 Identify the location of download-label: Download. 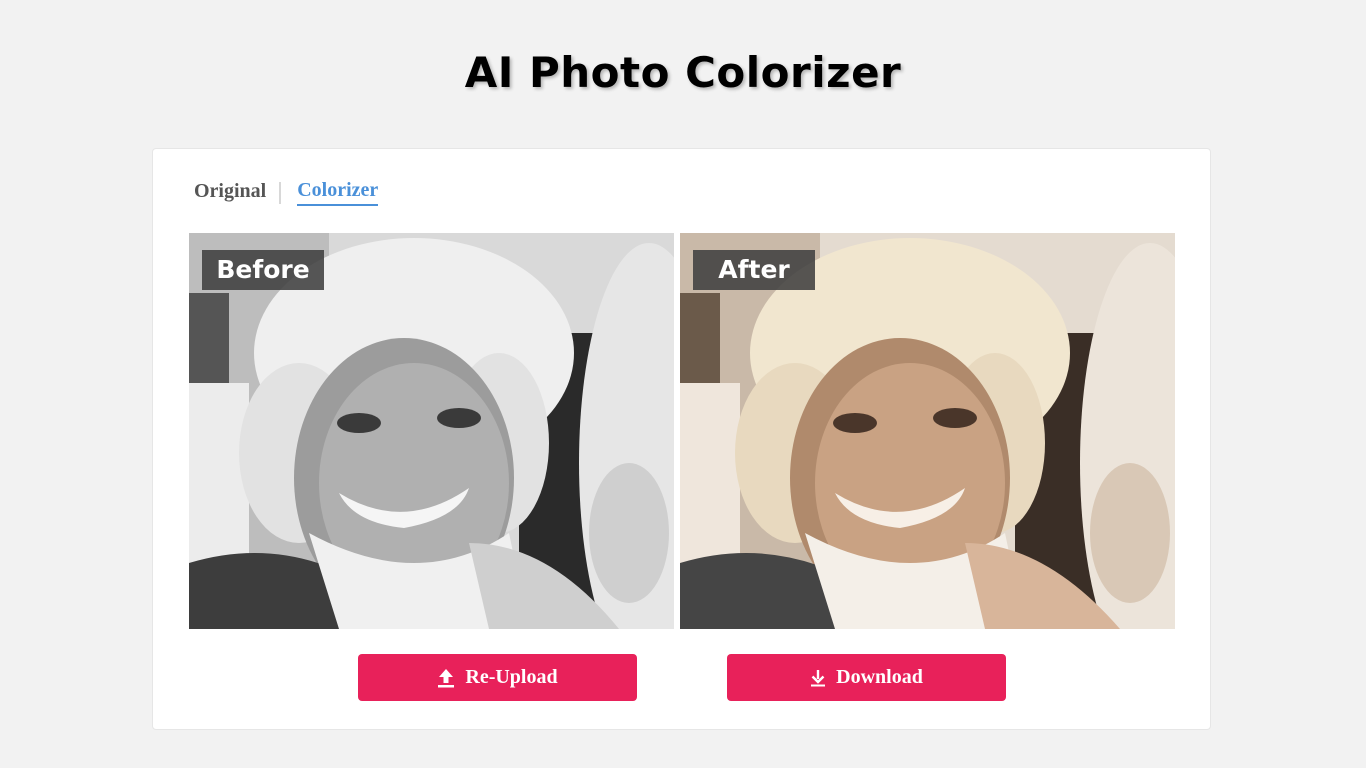
(879, 677).